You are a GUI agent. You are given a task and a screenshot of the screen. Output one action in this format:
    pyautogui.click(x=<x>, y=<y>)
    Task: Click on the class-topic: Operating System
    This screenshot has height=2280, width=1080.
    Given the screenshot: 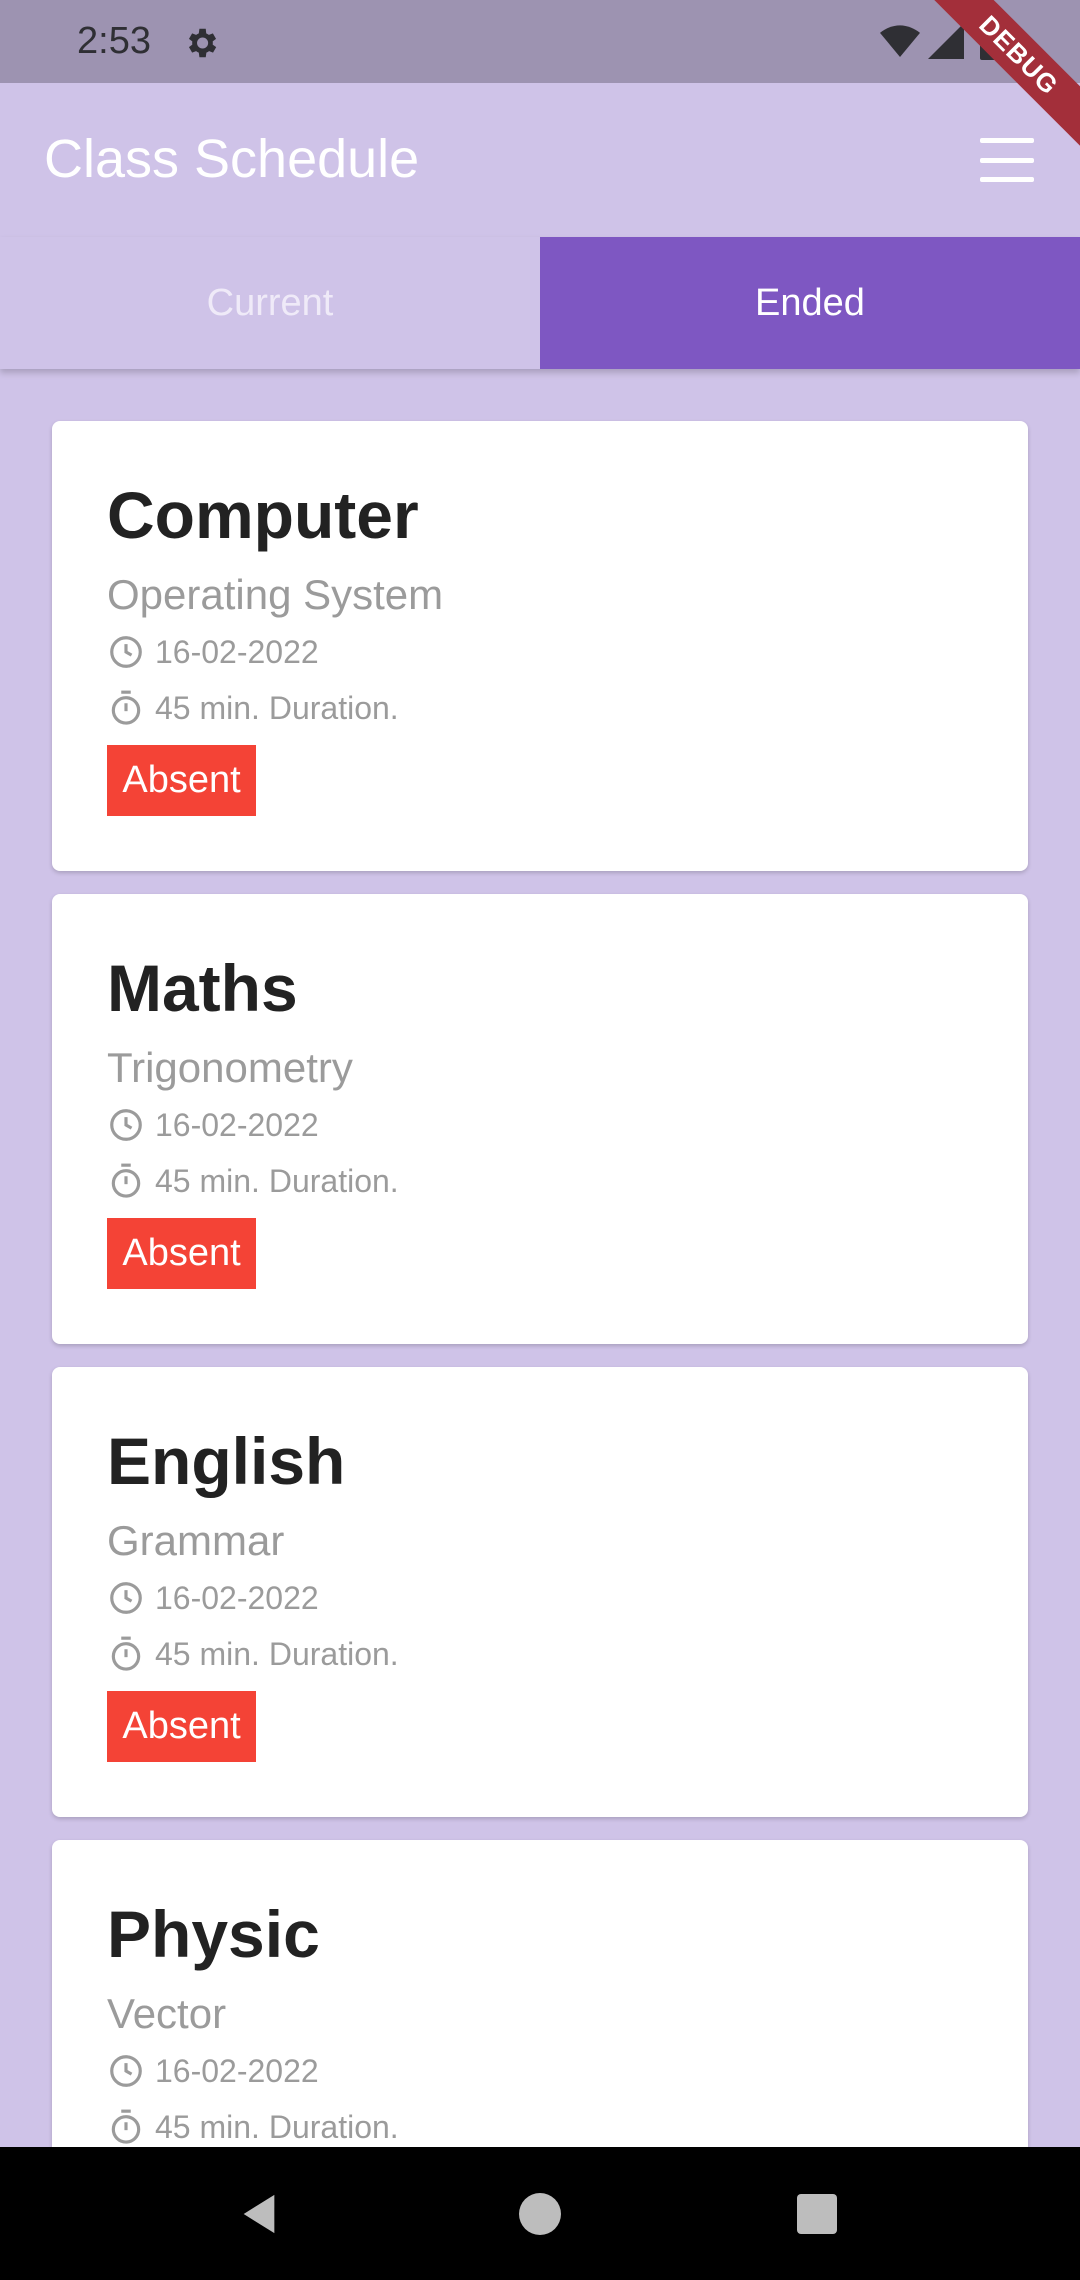 What is the action you would take?
    pyautogui.click(x=275, y=594)
    